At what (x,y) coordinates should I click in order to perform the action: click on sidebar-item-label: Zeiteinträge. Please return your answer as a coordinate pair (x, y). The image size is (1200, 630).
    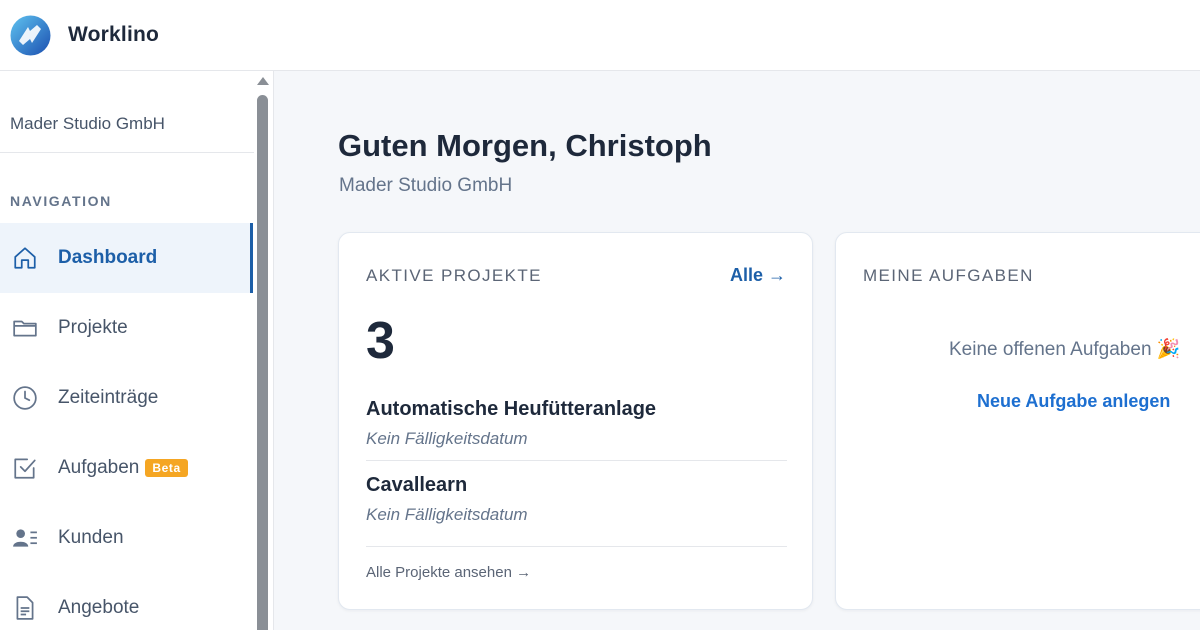
    Looking at the image, I should click on (108, 397).